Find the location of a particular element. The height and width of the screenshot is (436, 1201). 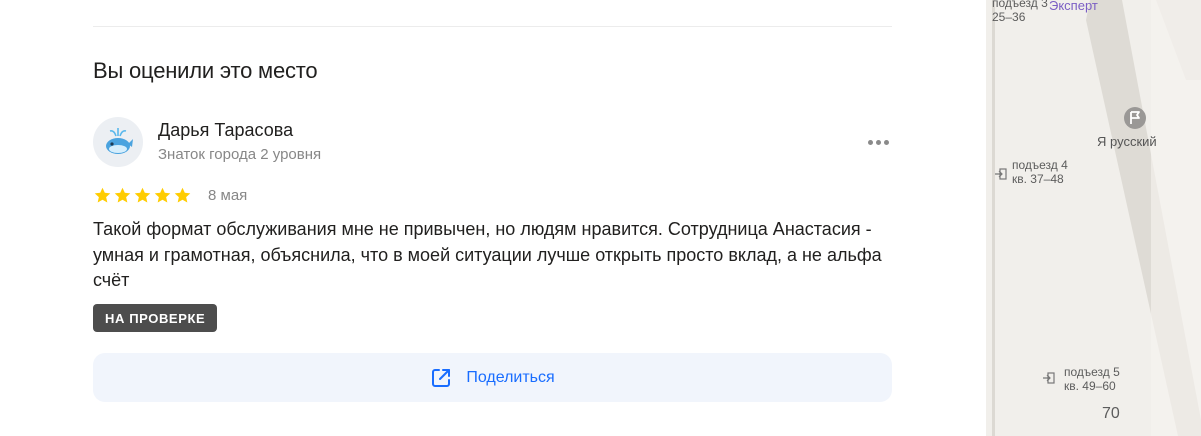

share-button: Поделиться is located at coordinates (492, 377).